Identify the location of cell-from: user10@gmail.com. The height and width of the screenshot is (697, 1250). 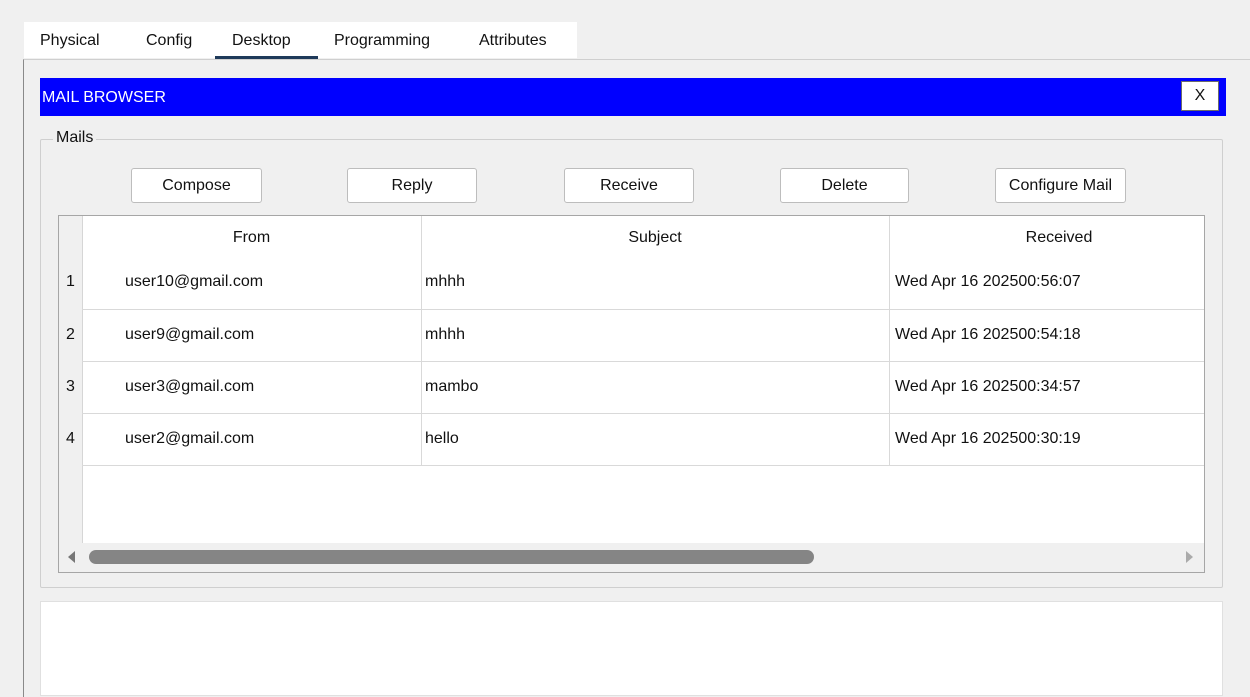
(194, 281).